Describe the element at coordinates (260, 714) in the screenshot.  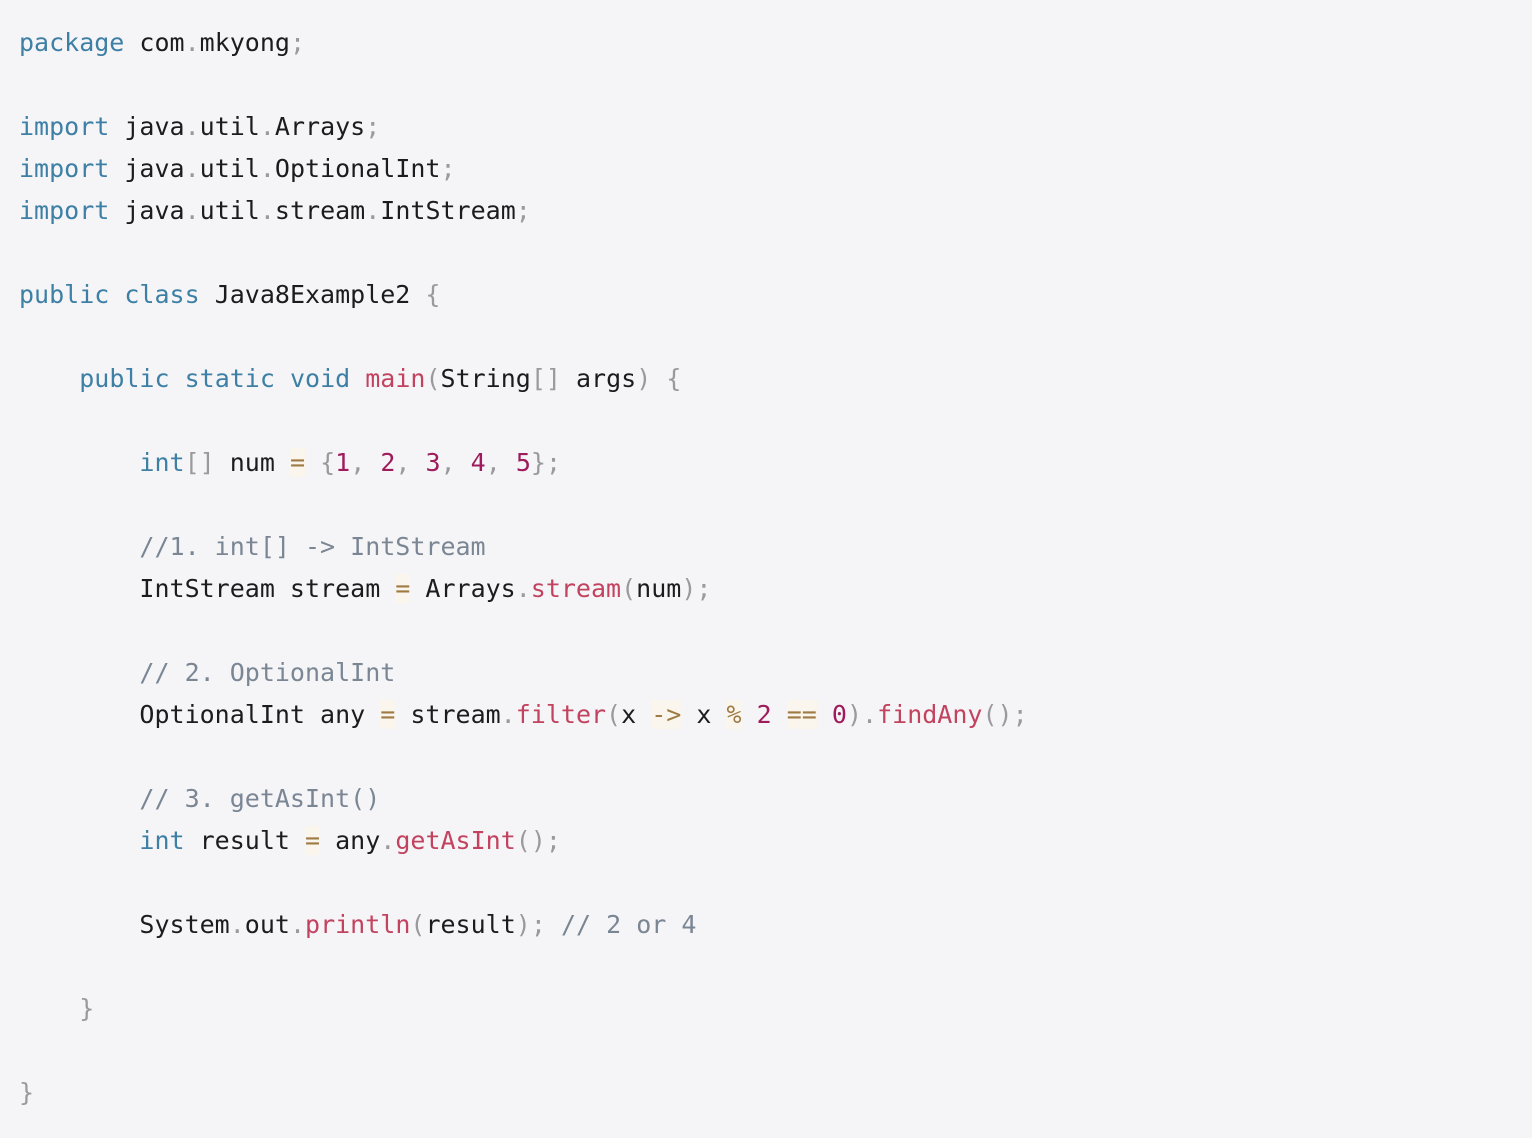
I see `code-token-plain: OptionalInt any` at that location.